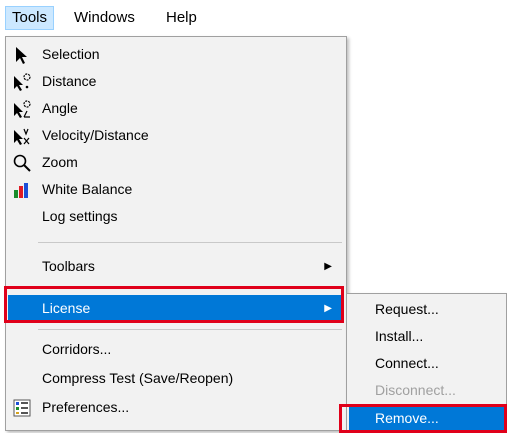  I want to click on menu-item-selection: Selection, so click(176, 54).